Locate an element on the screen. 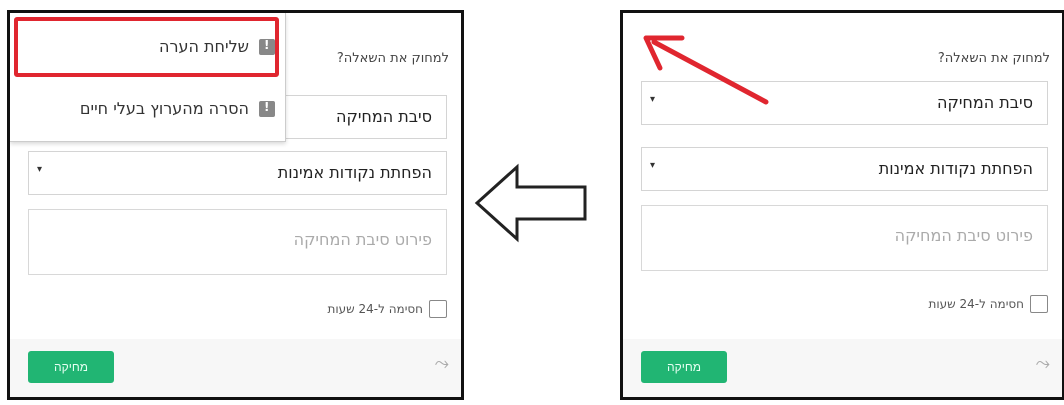  arrow-up-left-icon is located at coordinates (706, 70).